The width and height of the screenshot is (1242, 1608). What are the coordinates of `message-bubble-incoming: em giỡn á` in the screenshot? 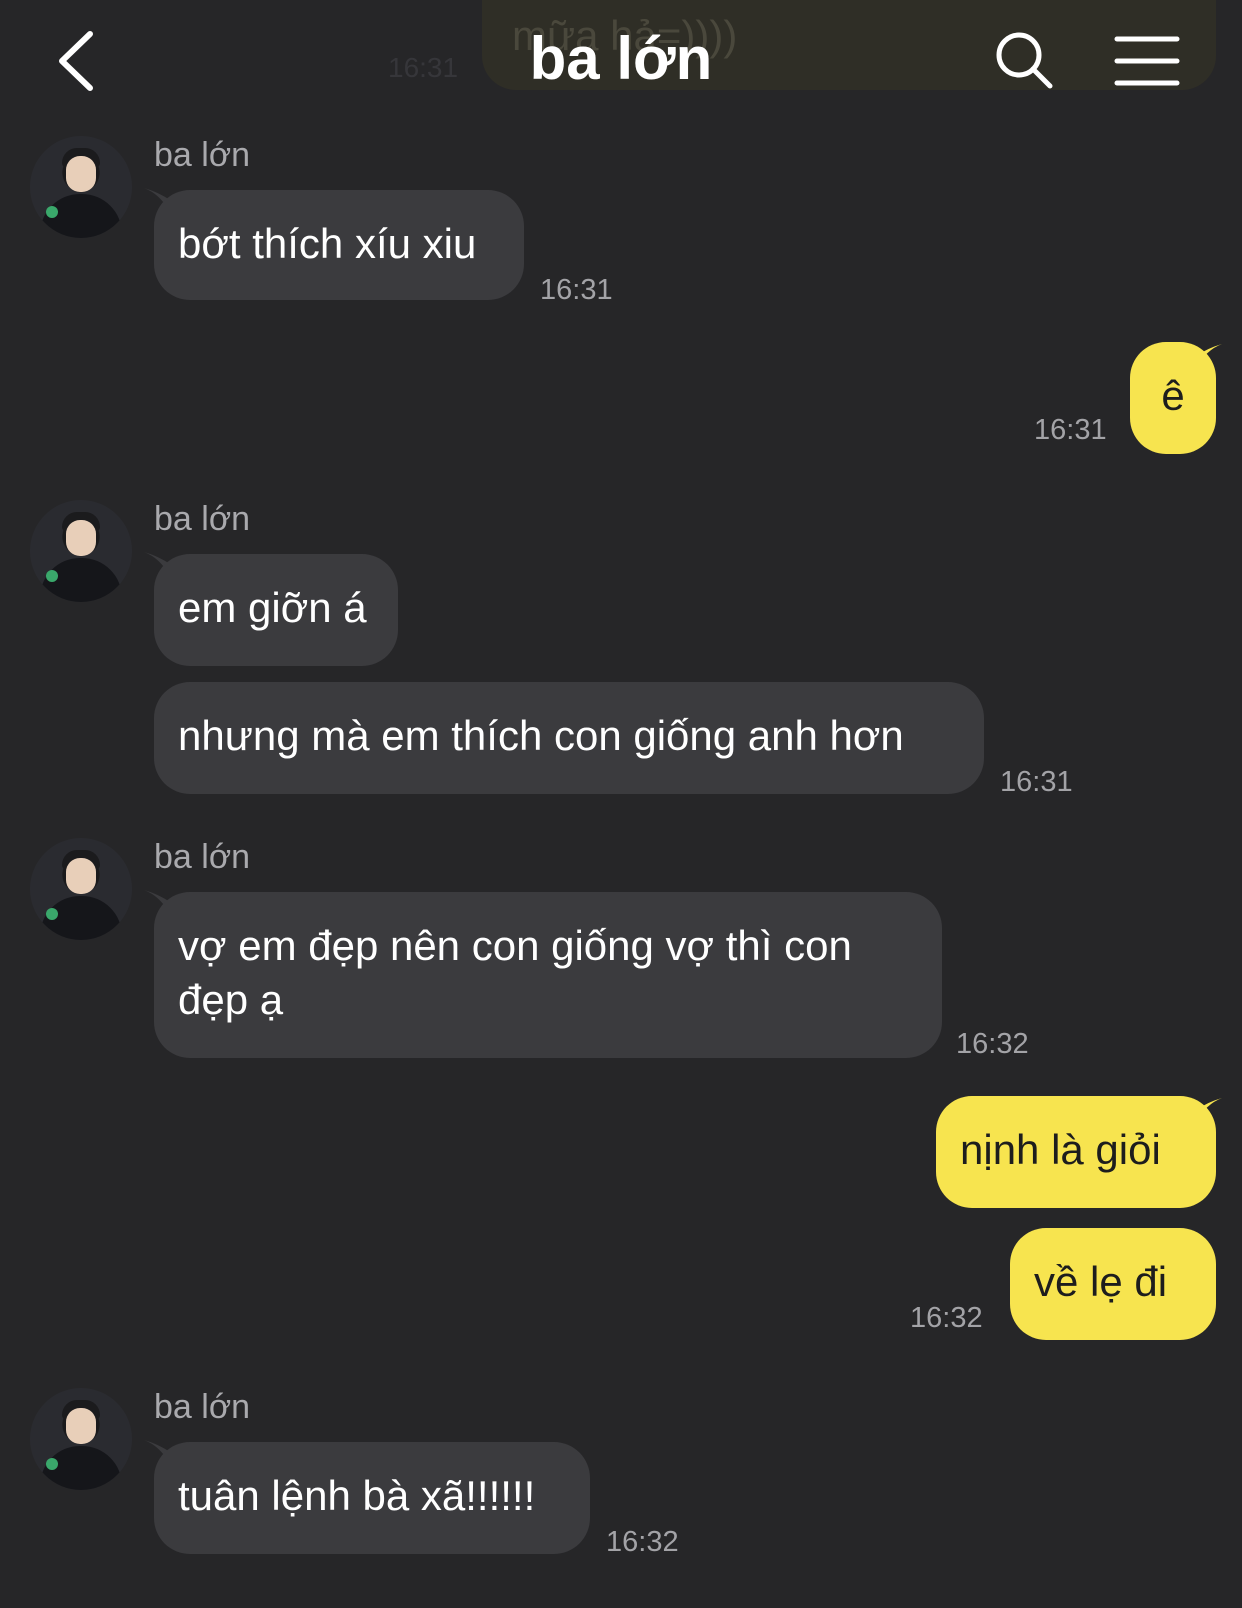 It's located at (276, 610).